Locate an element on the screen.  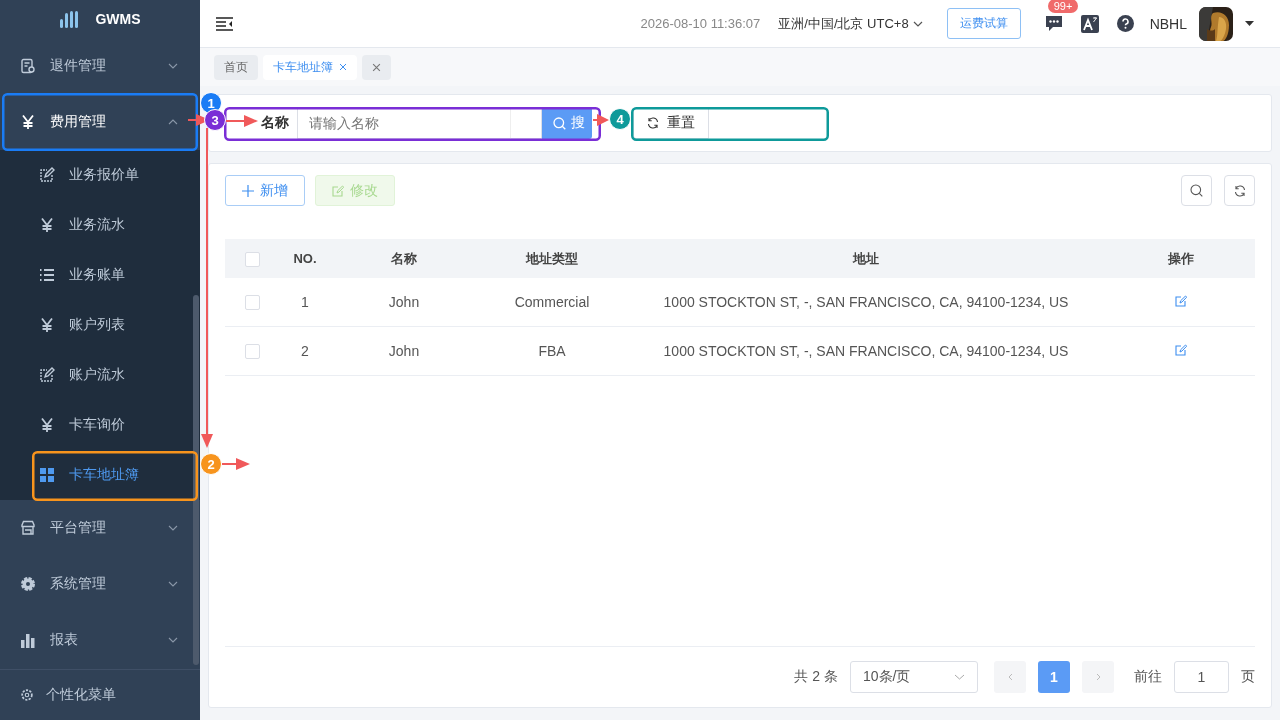
timezone-dropdown: 亚洲/中国/北京 UTC+8 is located at coordinates (850, 23).